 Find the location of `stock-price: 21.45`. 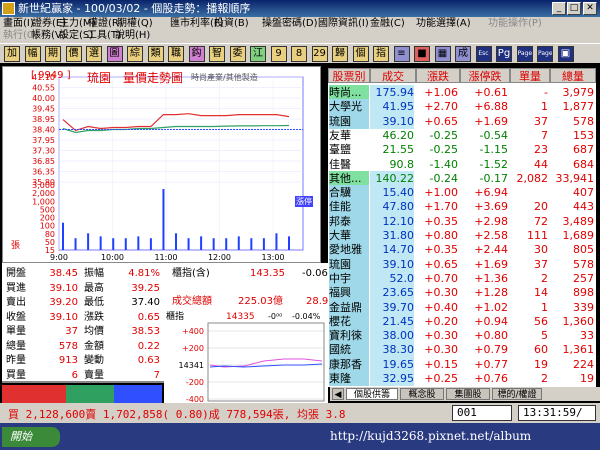

stock-price: 21.45 is located at coordinates (392, 321).